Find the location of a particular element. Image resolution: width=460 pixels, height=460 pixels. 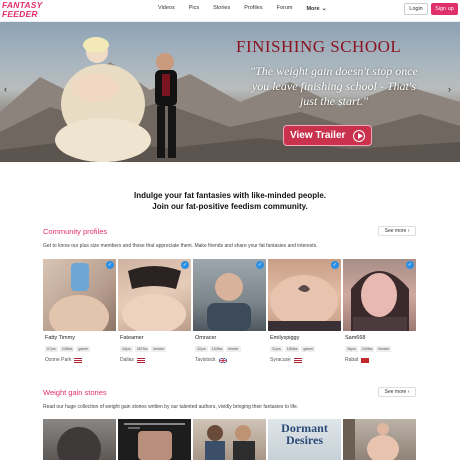

story-cover: Dormant Desires is located at coordinates (304, 439).